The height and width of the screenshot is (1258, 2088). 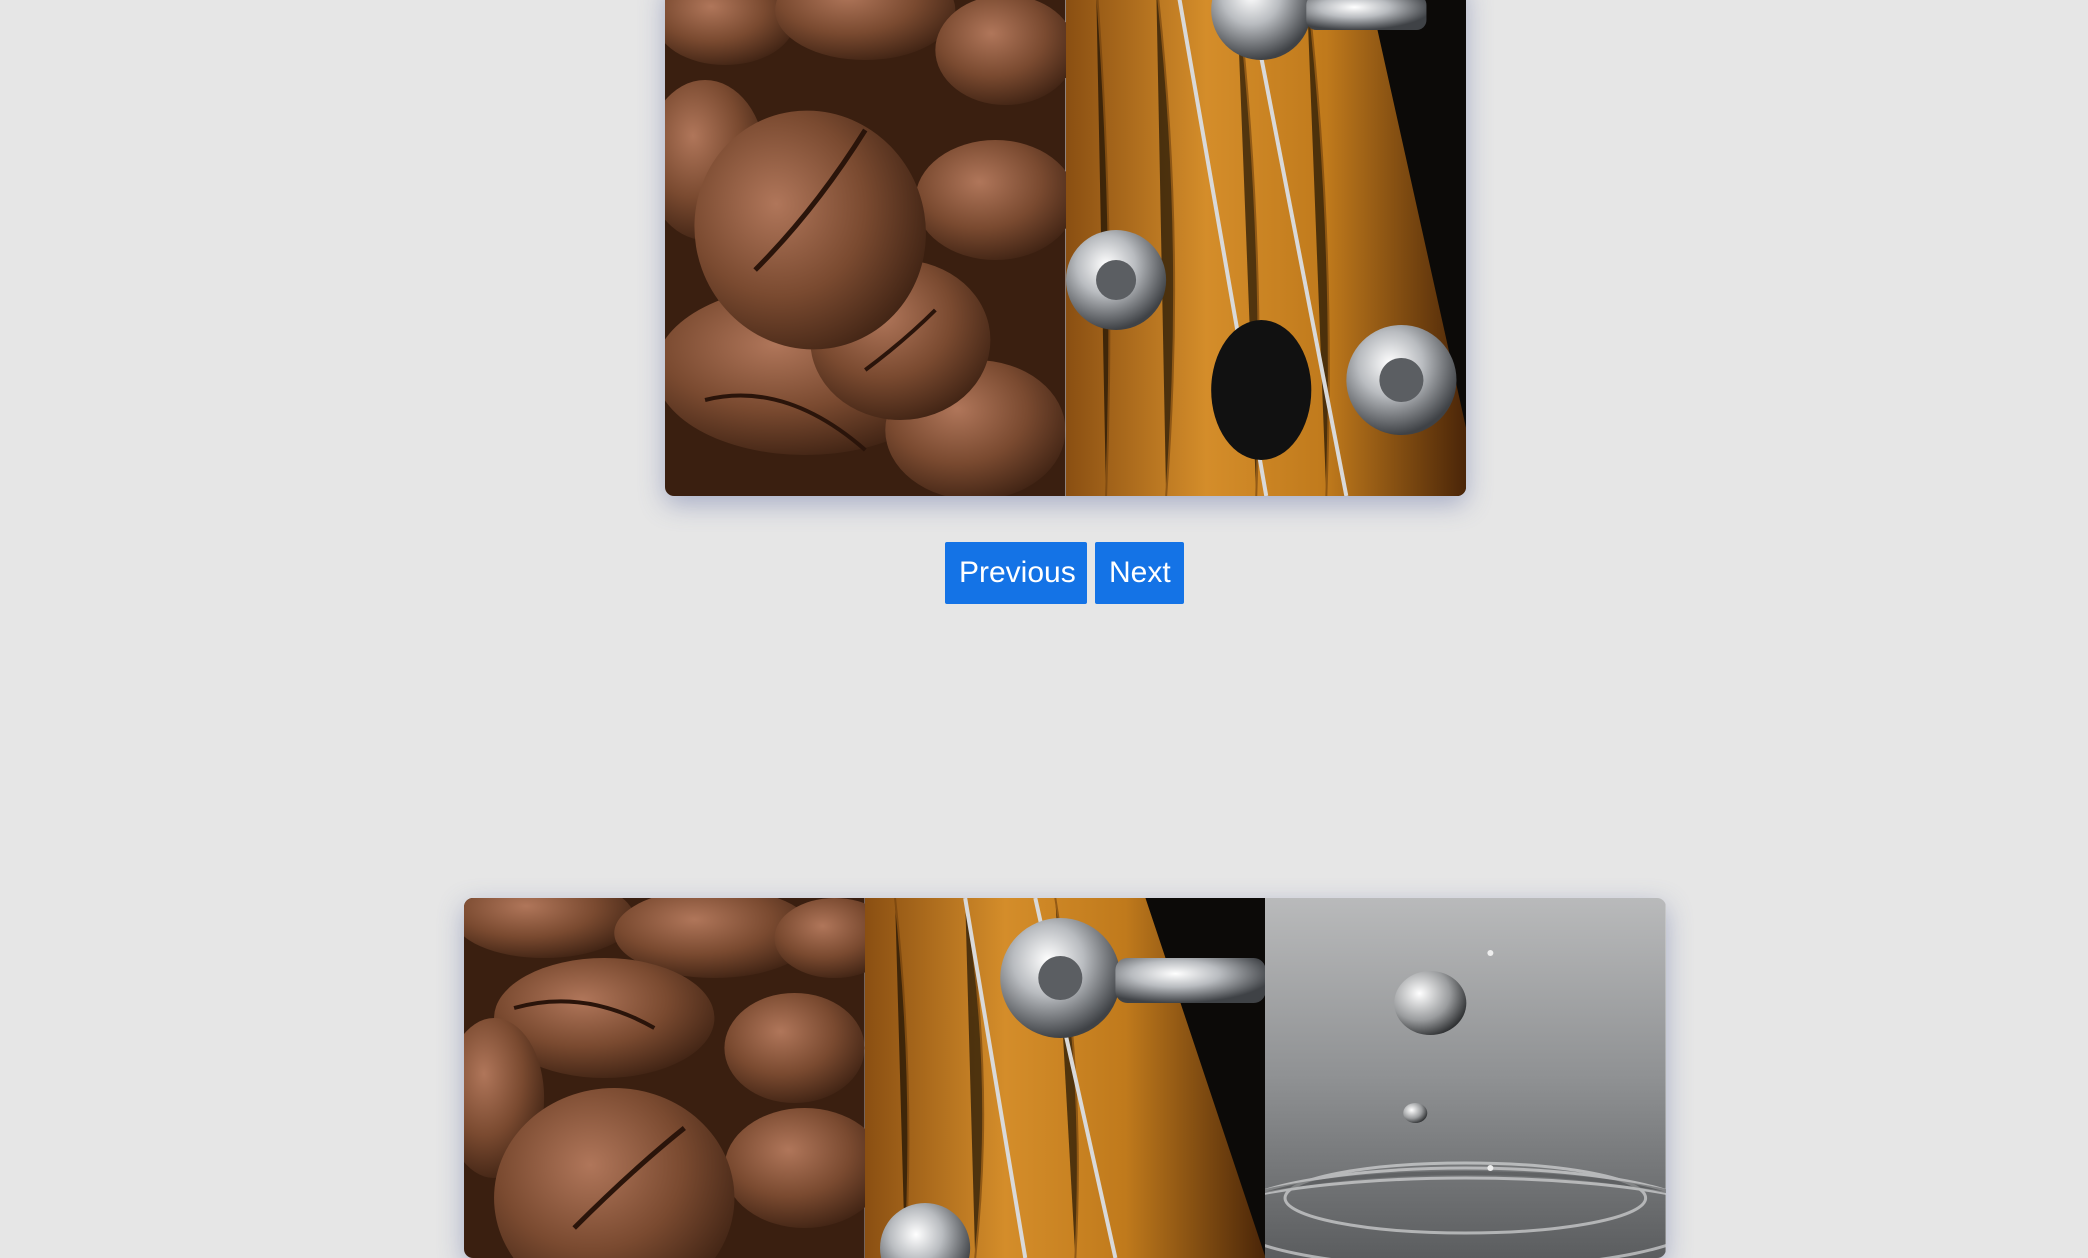 What do you see at coordinates (1016, 573) in the screenshot?
I see `previous-button: Previous` at bounding box center [1016, 573].